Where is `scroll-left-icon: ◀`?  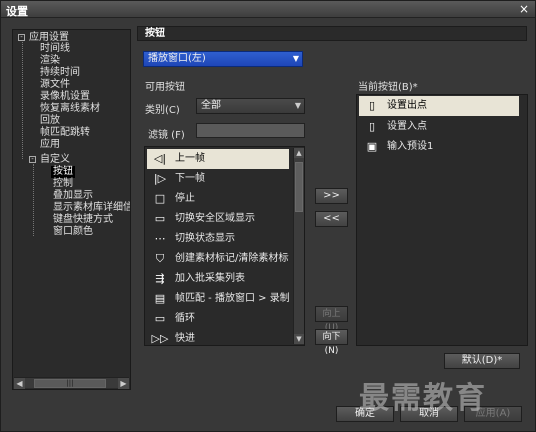
scroll-left-icon: ◀ is located at coordinates (19, 383).